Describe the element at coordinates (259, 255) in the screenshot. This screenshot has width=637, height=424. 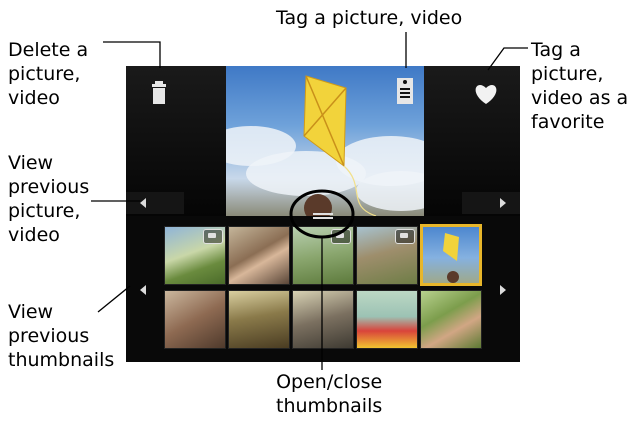
I see `thumb-couple` at that location.